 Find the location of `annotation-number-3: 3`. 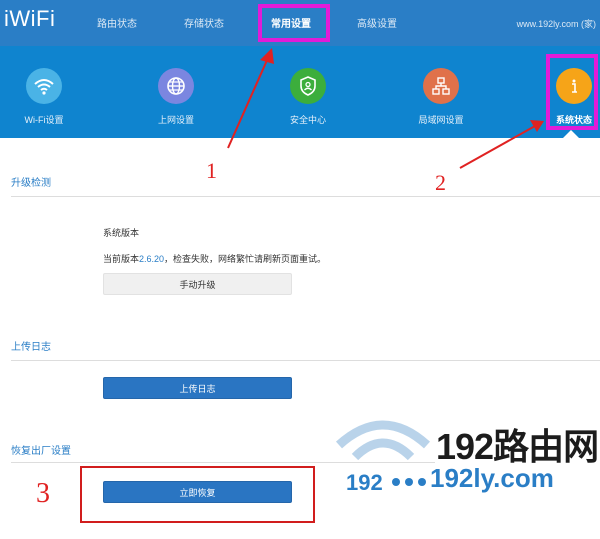

annotation-number-3: 3 is located at coordinates (43, 493).